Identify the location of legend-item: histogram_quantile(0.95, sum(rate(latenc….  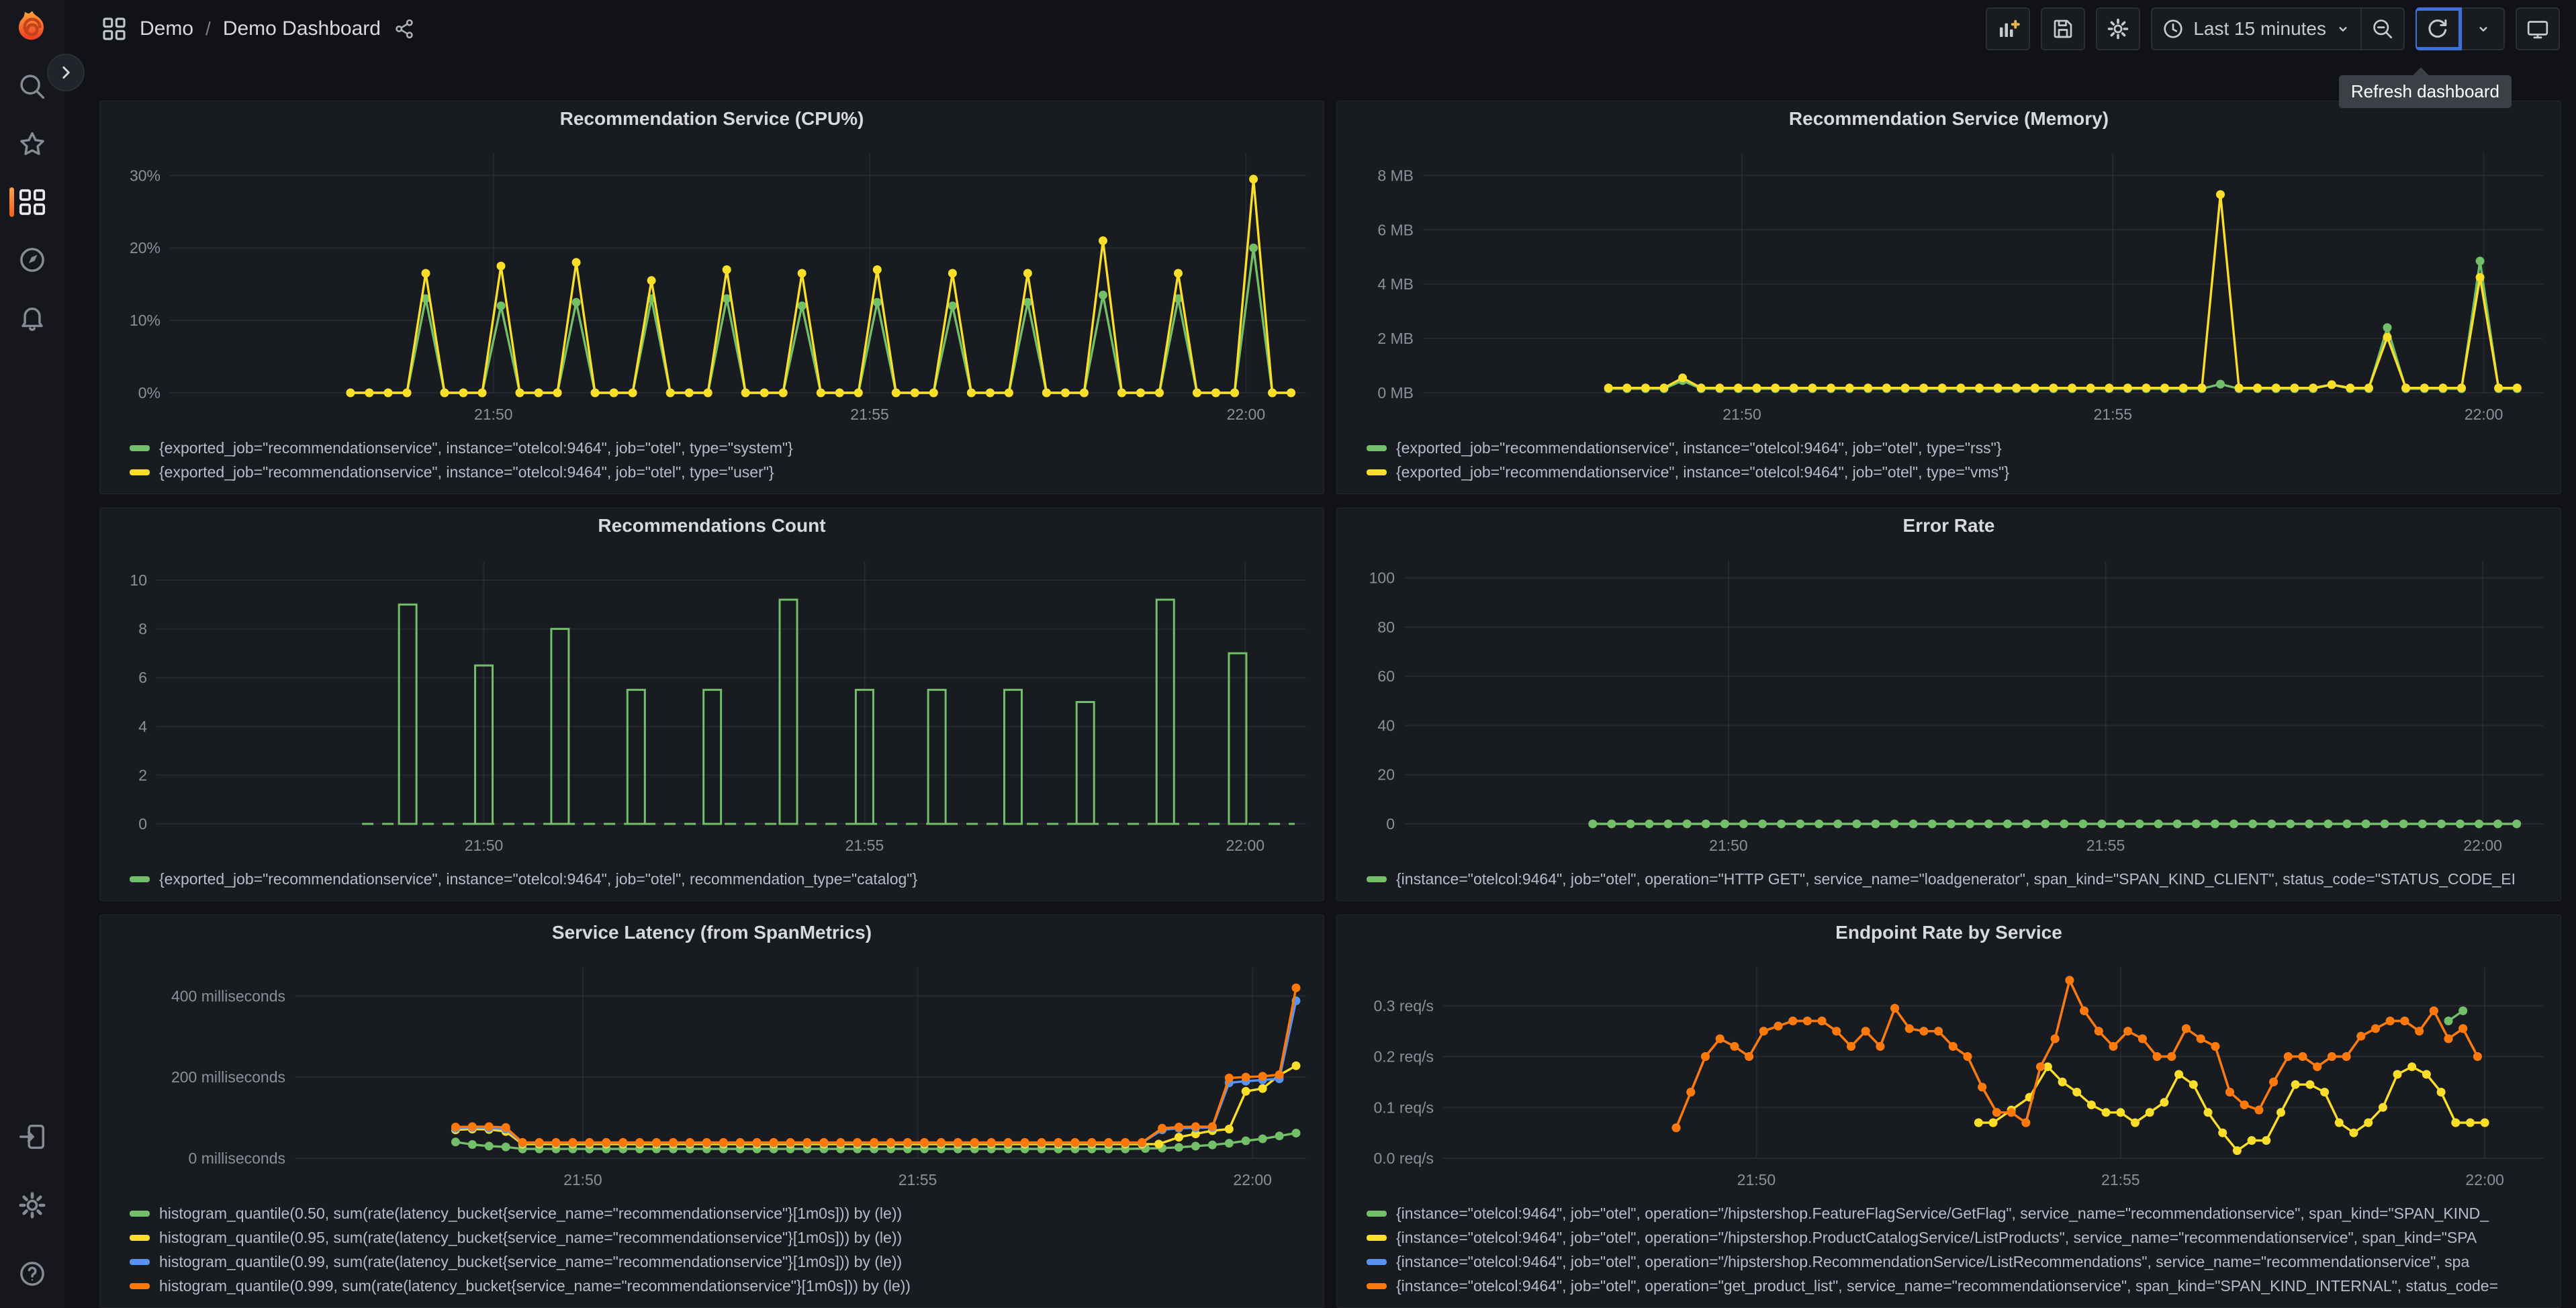
(721, 1238).